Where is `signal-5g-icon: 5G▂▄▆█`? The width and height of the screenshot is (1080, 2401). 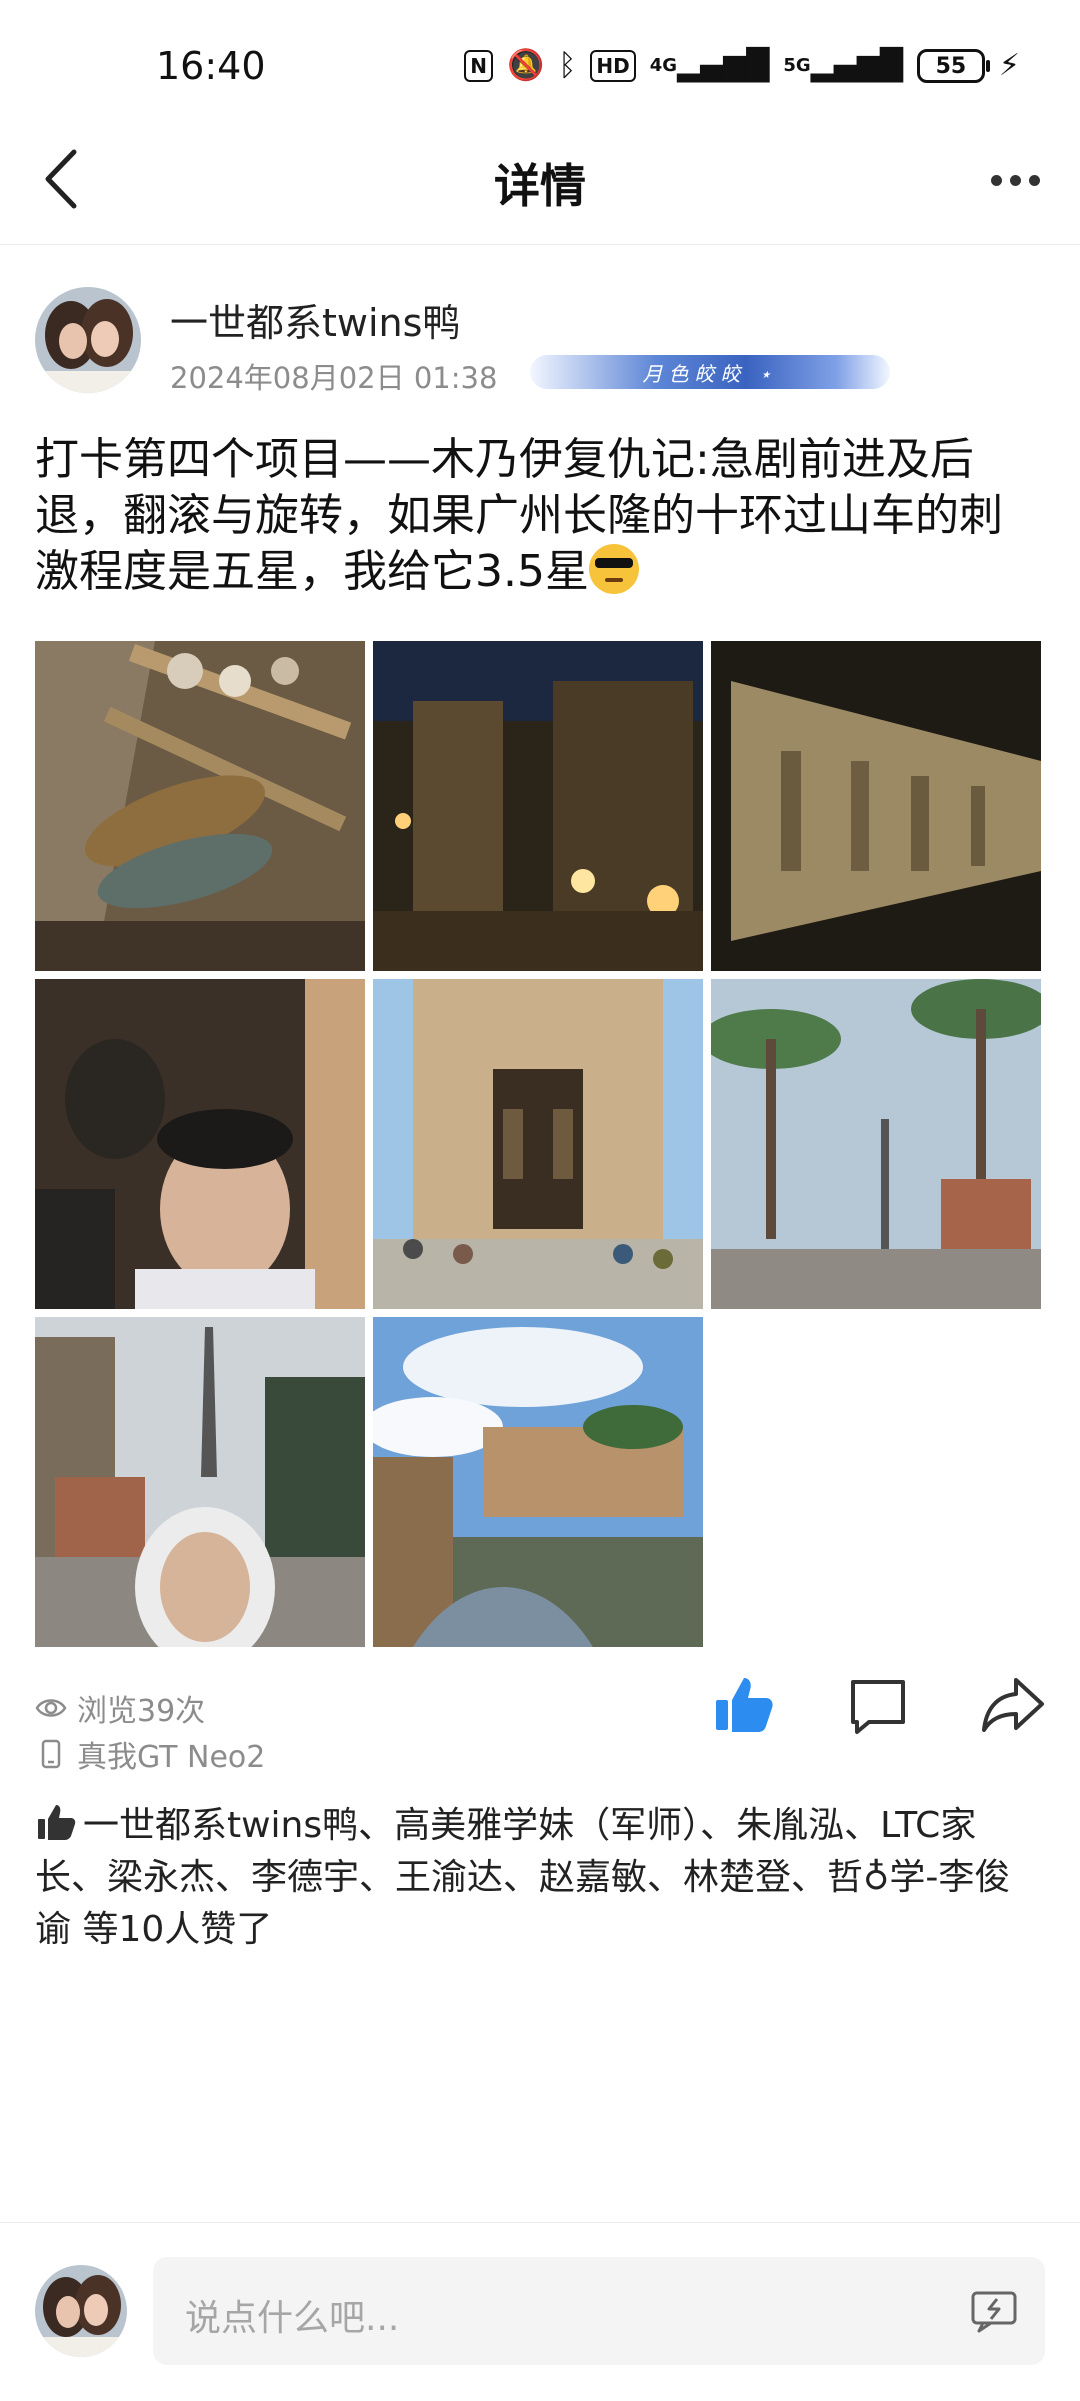
signal-5g-icon: 5G▂▄▆█ is located at coordinates (843, 65).